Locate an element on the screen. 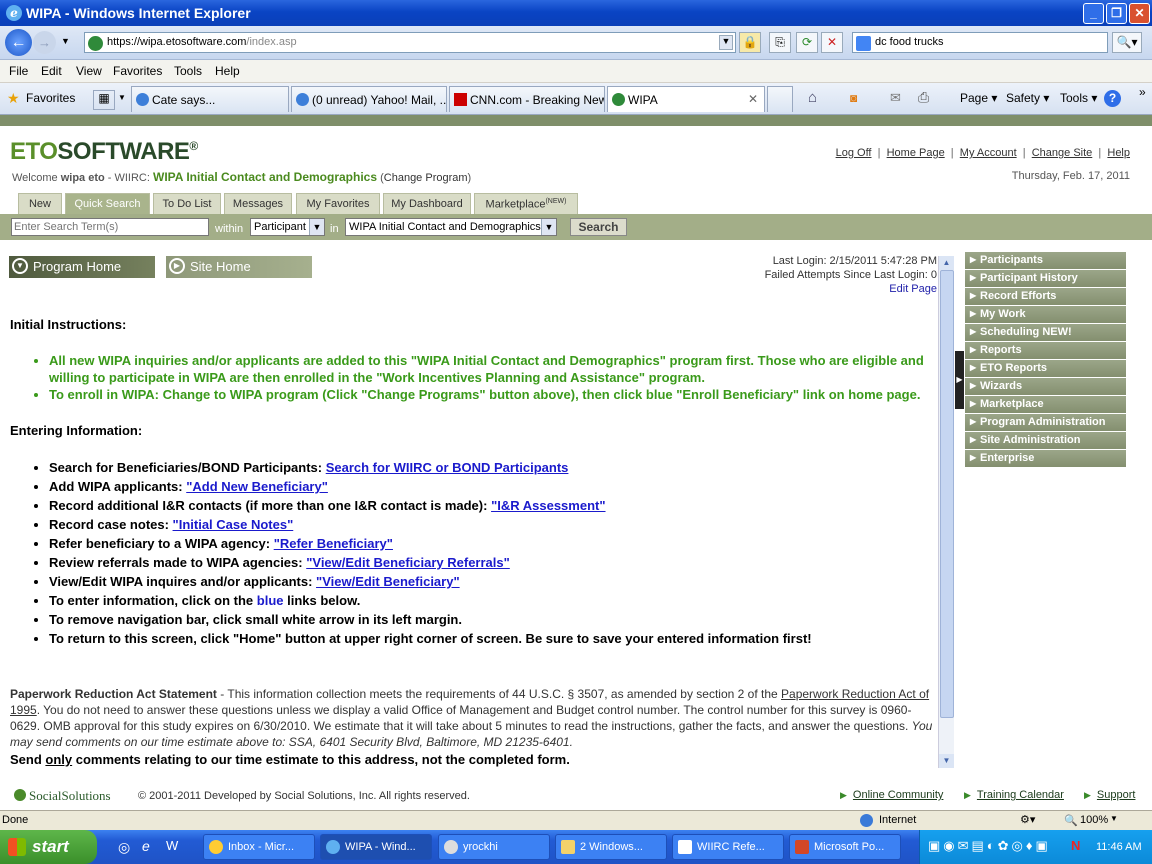  tools-menu: Tools ▾ is located at coordinates (1078, 98).